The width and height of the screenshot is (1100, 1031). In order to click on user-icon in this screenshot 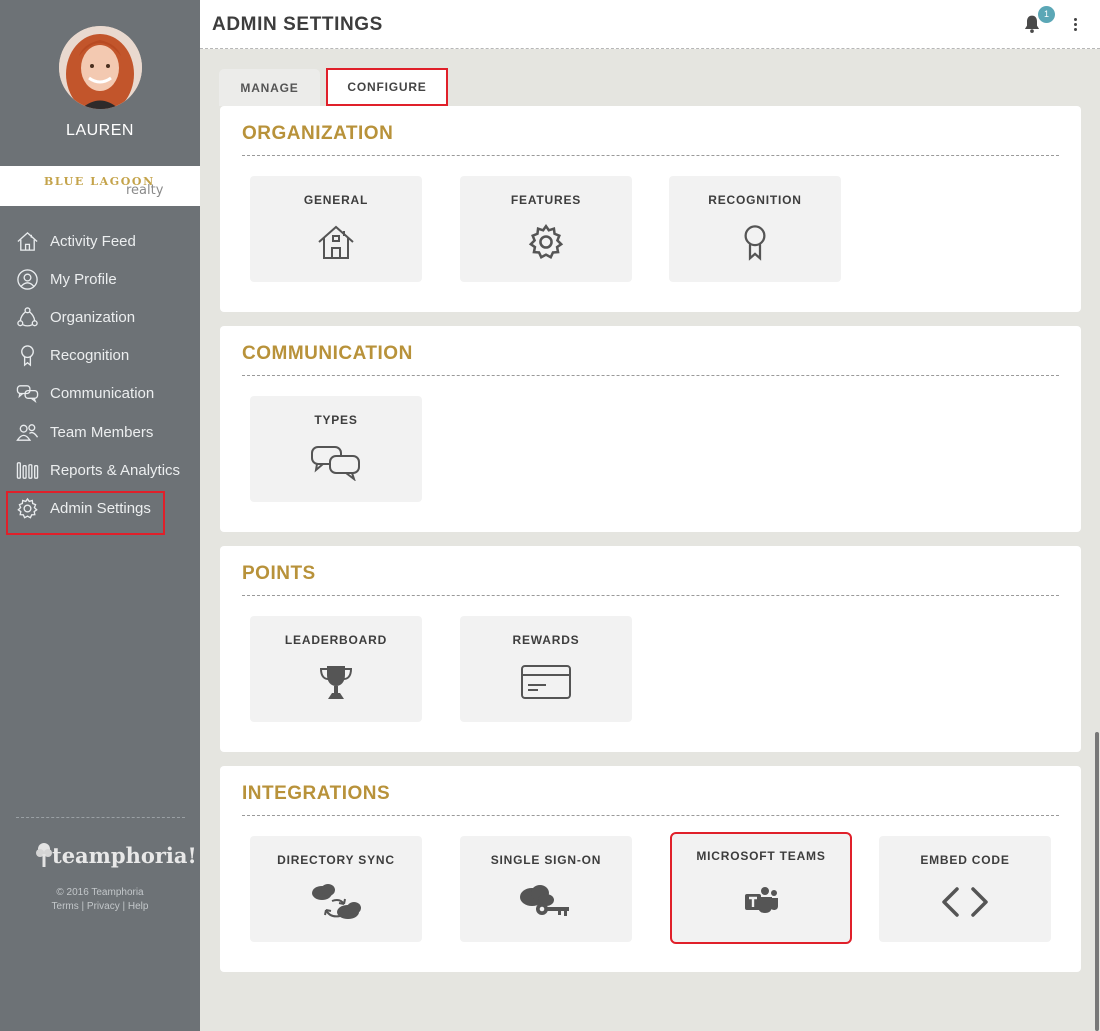, I will do `click(27, 279)`.